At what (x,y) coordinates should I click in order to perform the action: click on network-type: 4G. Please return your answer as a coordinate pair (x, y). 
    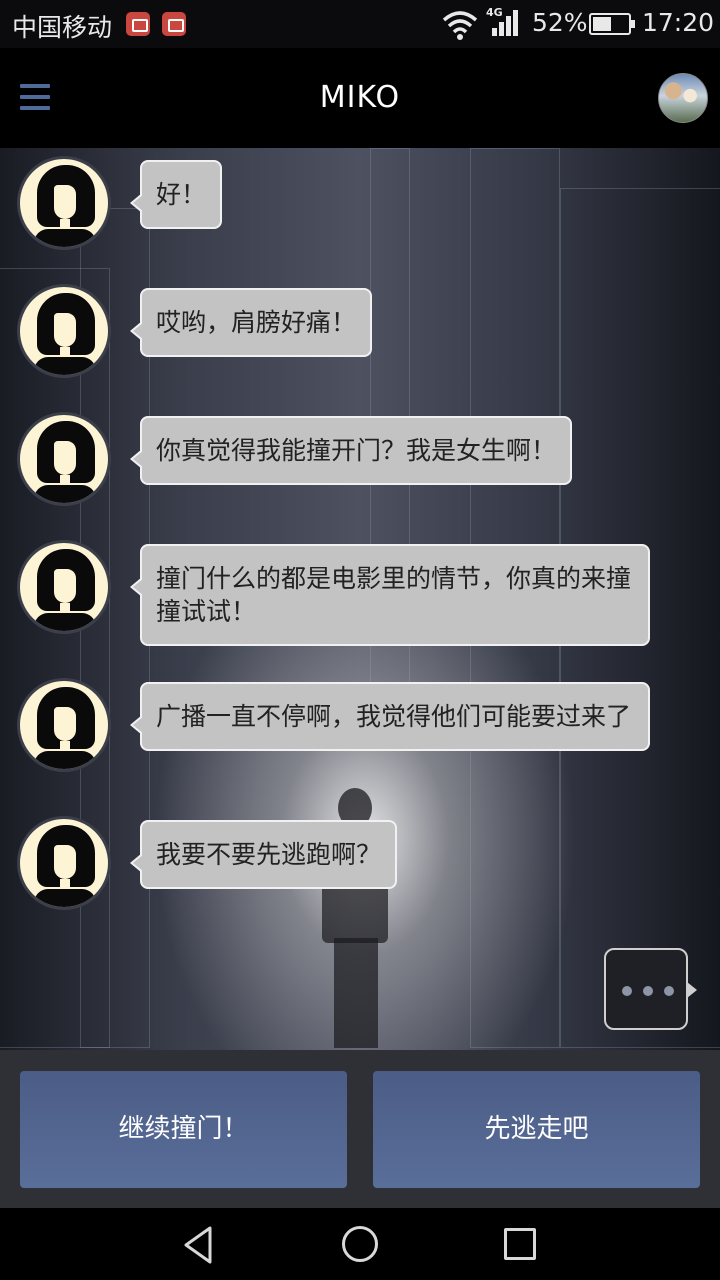
    Looking at the image, I should click on (494, 12).